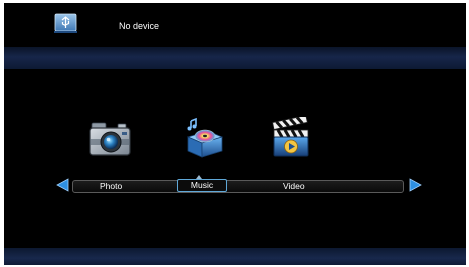 The height and width of the screenshot is (267, 469). Describe the element at coordinates (294, 186) in the screenshot. I see `menu-item-video: Video` at that location.